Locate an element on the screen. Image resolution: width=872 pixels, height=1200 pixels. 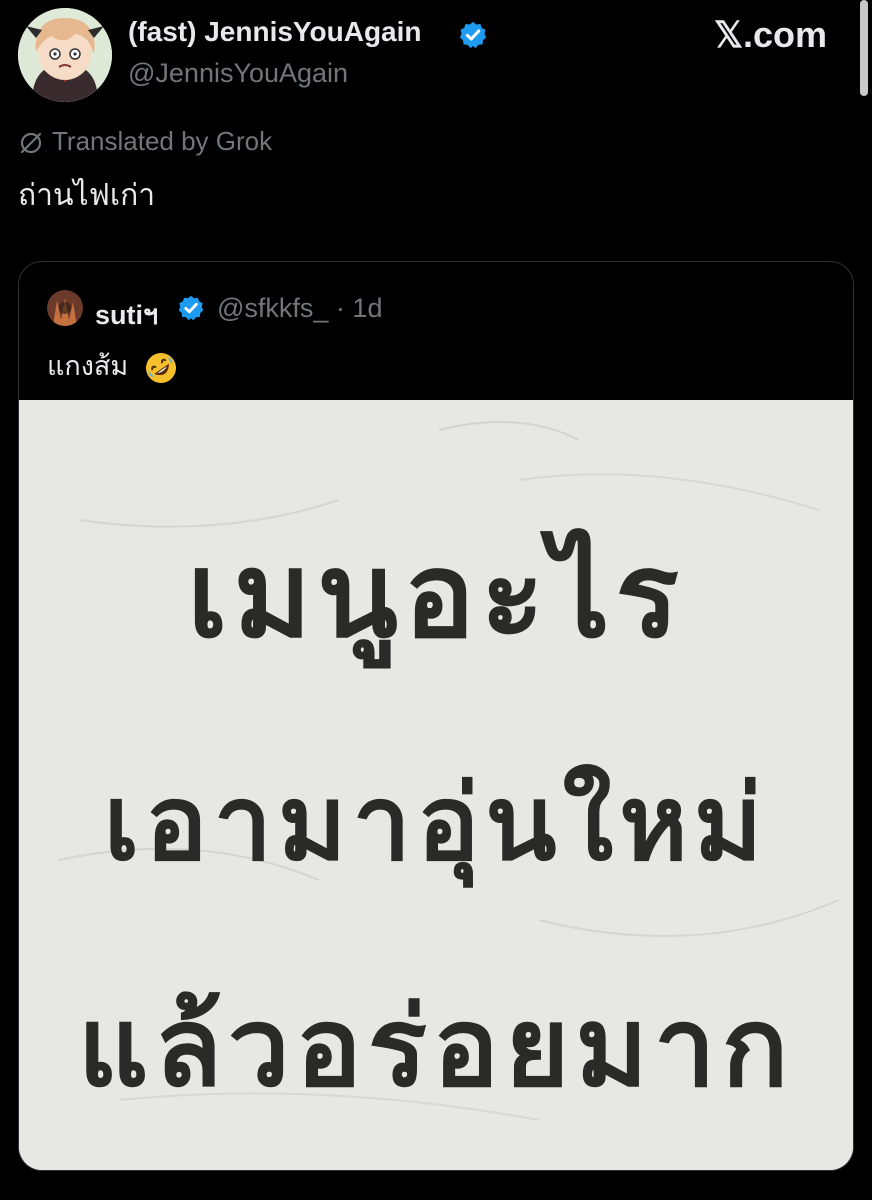
author-avatar is located at coordinates (65, 55).